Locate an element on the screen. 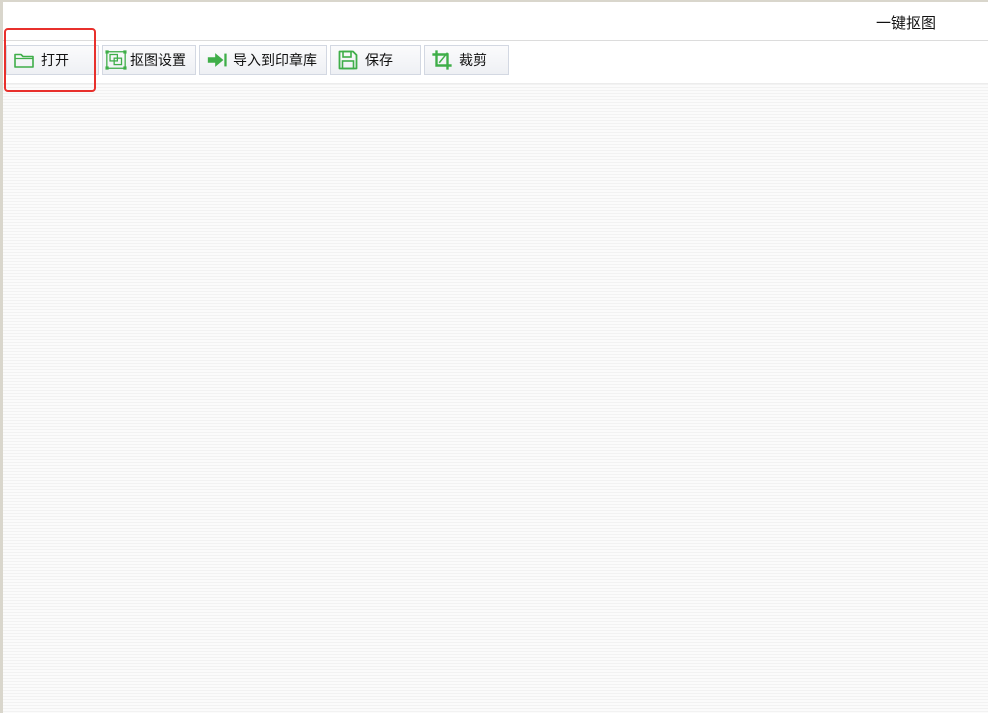 This screenshot has height=713, width=988. toolbar: 打开 抠图设置 导入到印章库 保存 裁剪 is located at coordinates (495, 62).